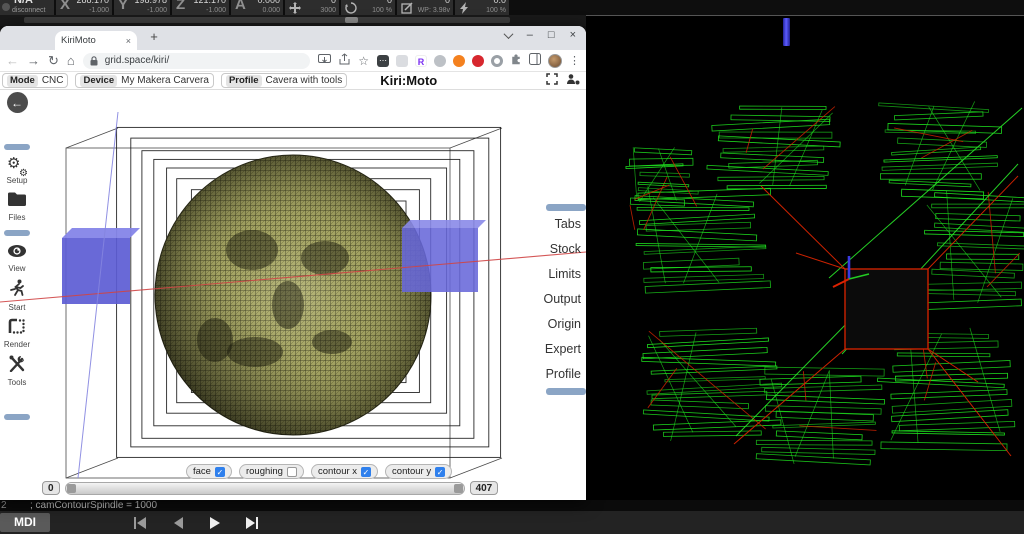 The image size is (1024, 534). Describe the element at coordinates (96, 40) in the screenshot. I see `browser-tab: KiriMoto ×` at that location.